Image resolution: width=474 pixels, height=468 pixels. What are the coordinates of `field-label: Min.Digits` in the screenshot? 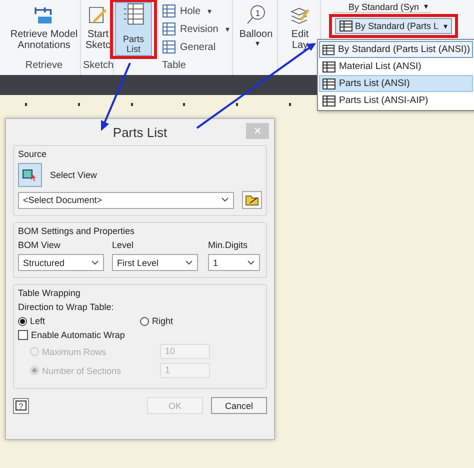 It's located at (228, 245).